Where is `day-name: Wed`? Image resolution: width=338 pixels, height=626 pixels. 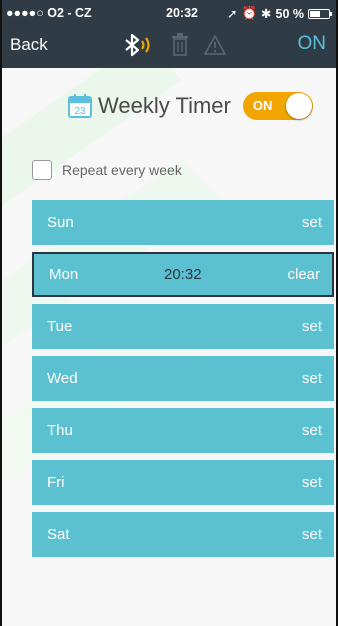 day-name: Wed is located at coordinates (62, 378).